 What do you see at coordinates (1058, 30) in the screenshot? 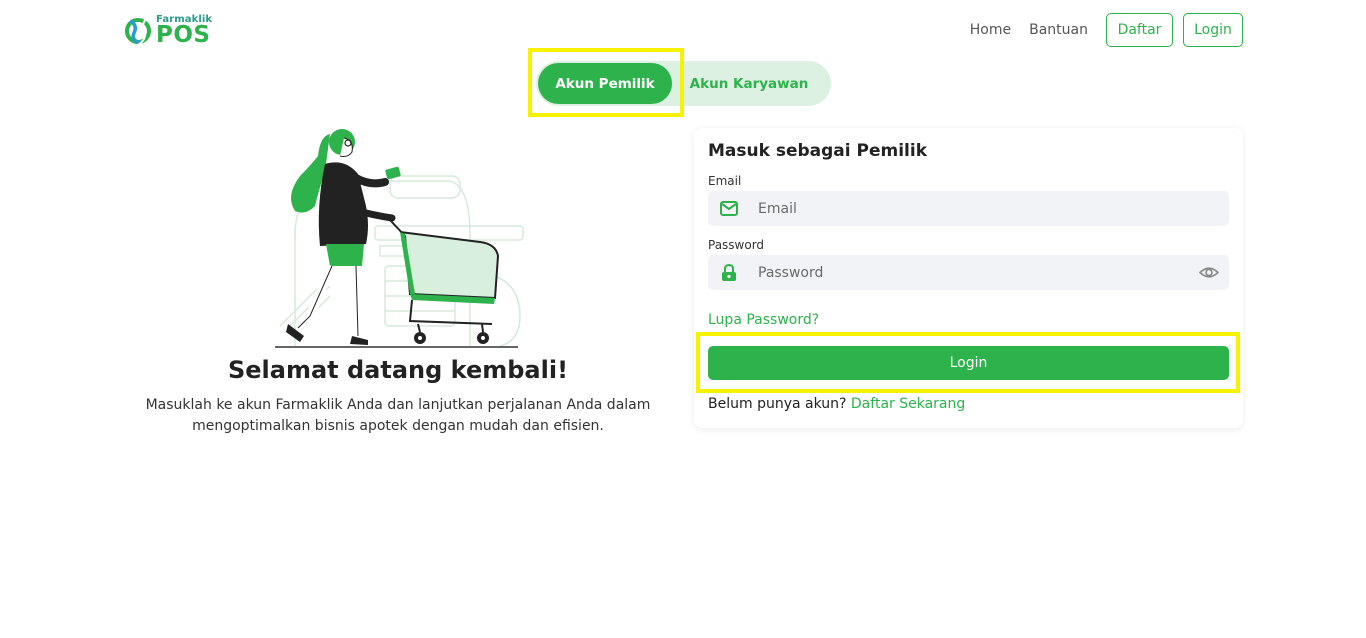
I see `nav-help-link: Bantuan` at bounding box center [1058, 30].